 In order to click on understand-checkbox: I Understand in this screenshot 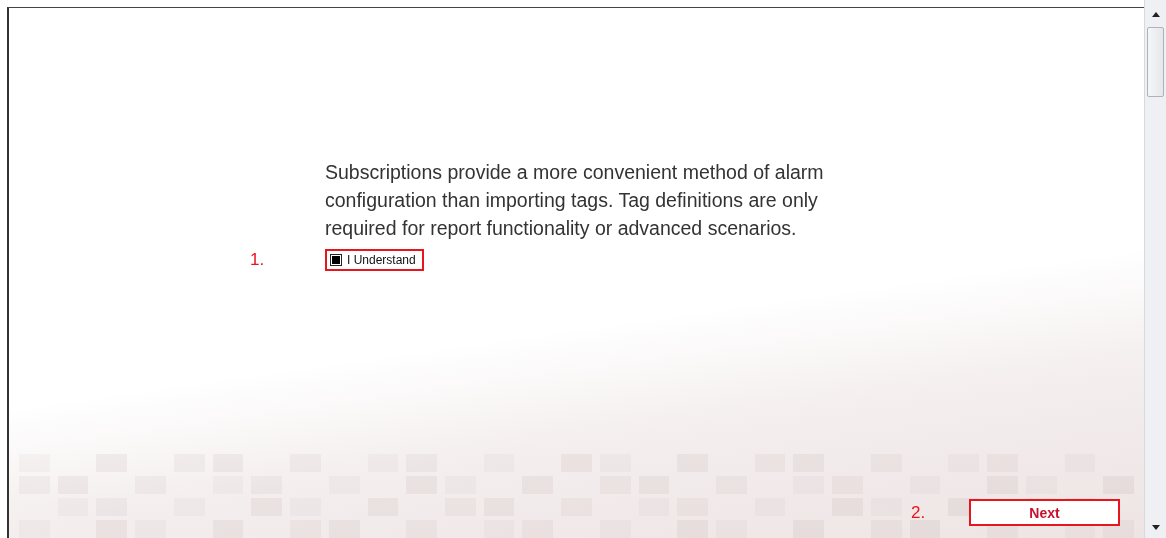, I will do `click(374, 260)`.